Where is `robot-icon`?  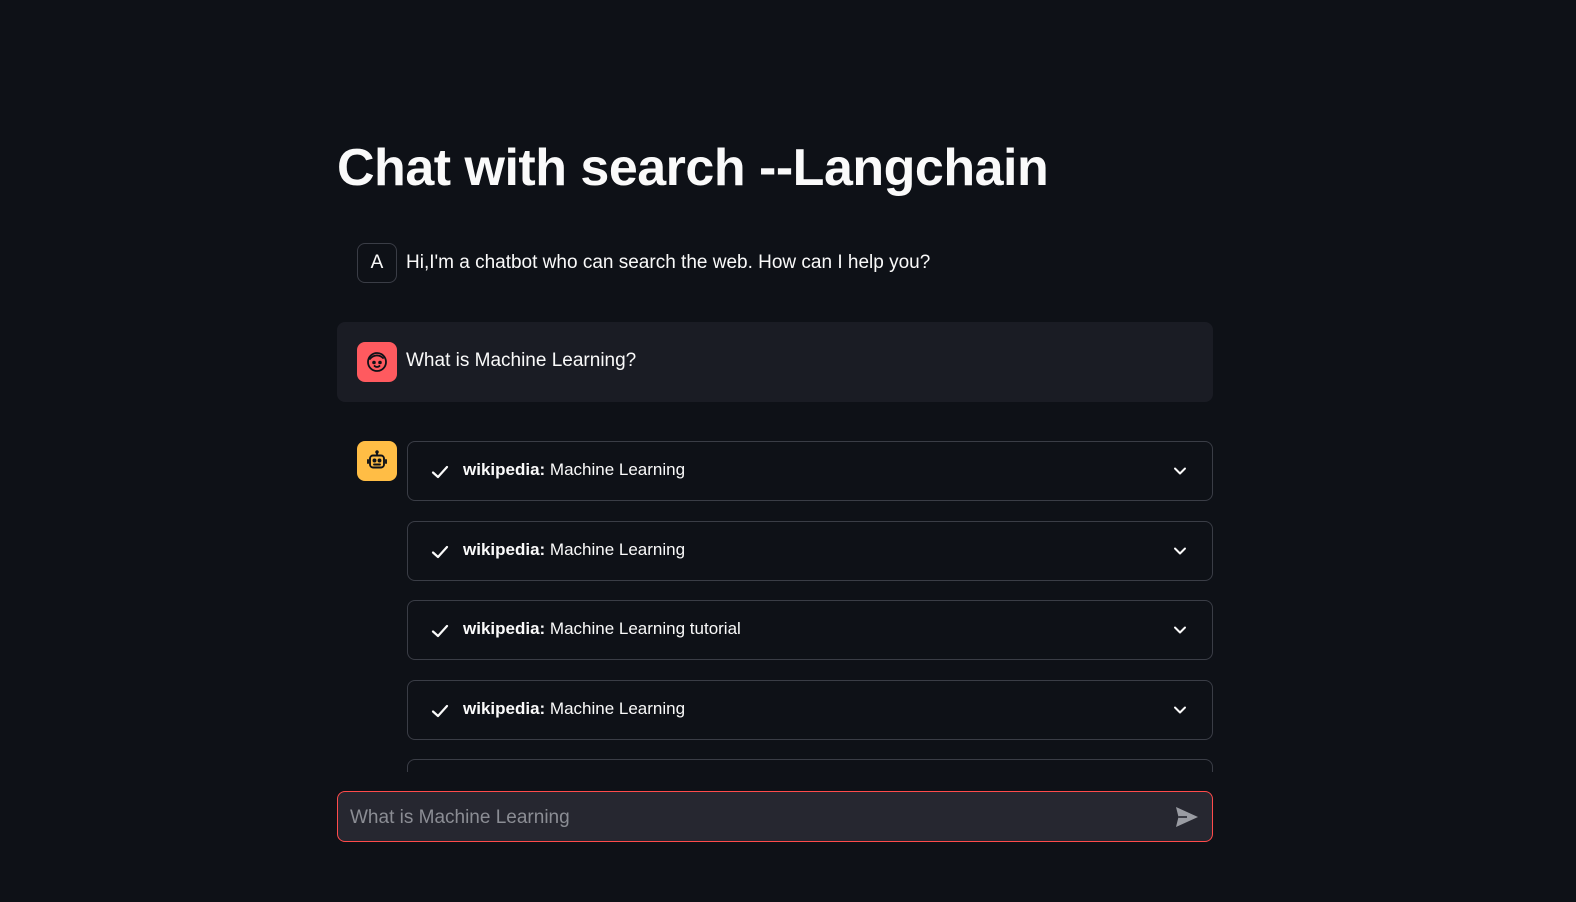 robot-icon is located at coordinates (377, 459).